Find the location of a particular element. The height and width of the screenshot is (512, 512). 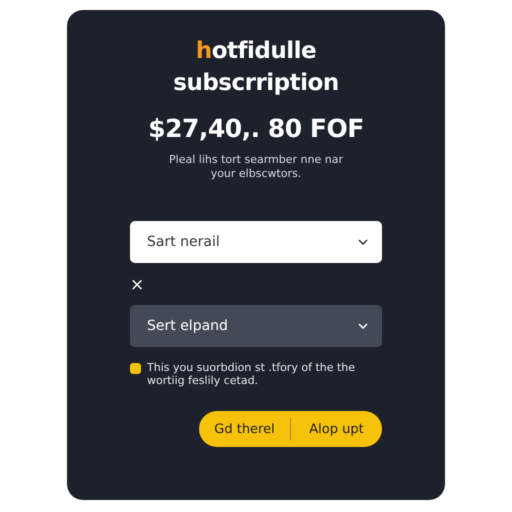

action-button: Gd therel is located at coordinates (244, 429).